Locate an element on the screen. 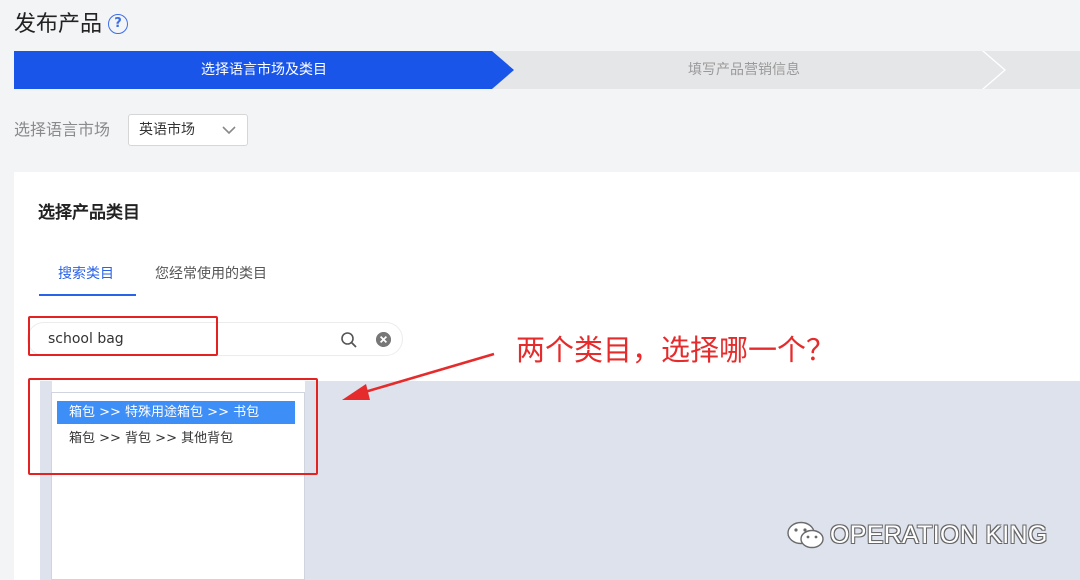 The height and width of the screenshot is (580, 1080). tab-frequently-used-category: 您经常使用的类目 is located at coordinates (211, 274).